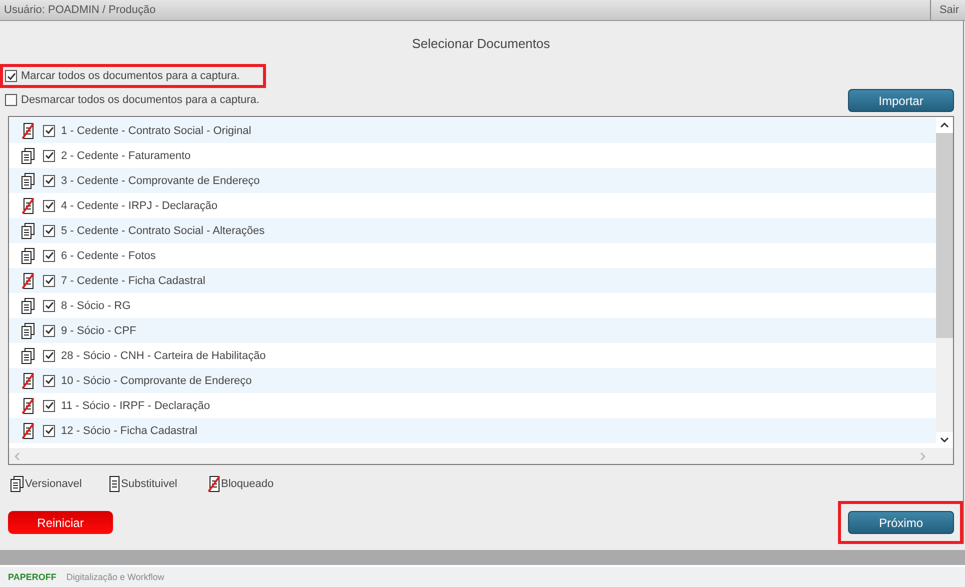  Describe the element at coordinates (947, 10) in the screenshot. I see `logout-button: Sair` at that location.